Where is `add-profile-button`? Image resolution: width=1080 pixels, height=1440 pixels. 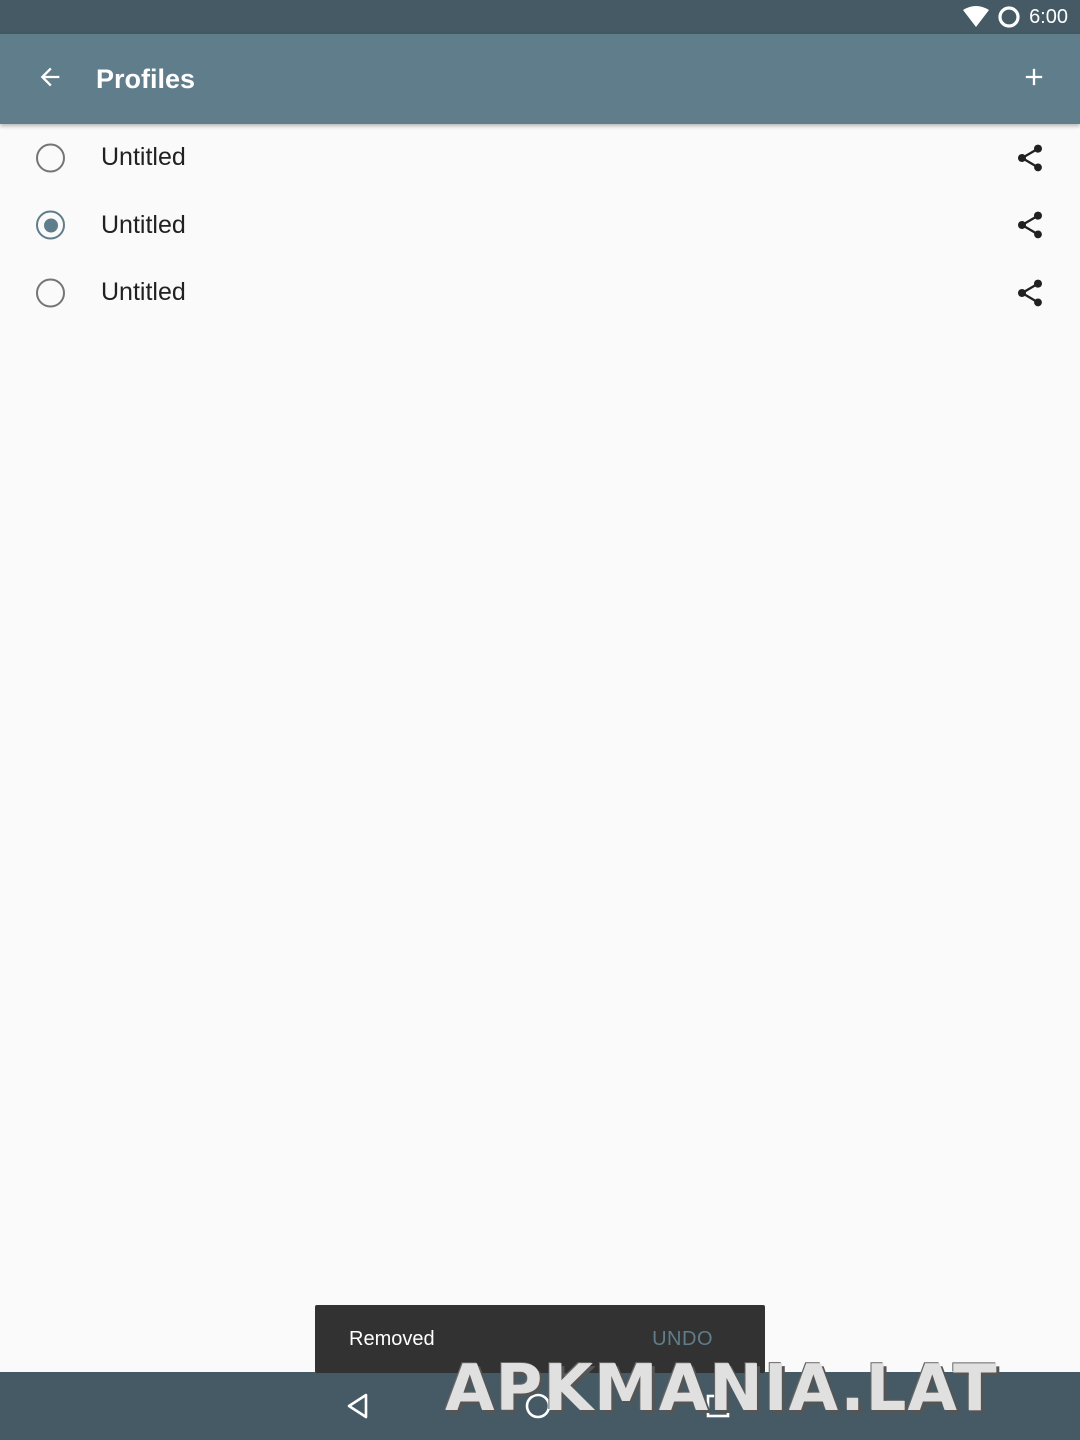
add-profile-button is located at coordinates (1034, 79).